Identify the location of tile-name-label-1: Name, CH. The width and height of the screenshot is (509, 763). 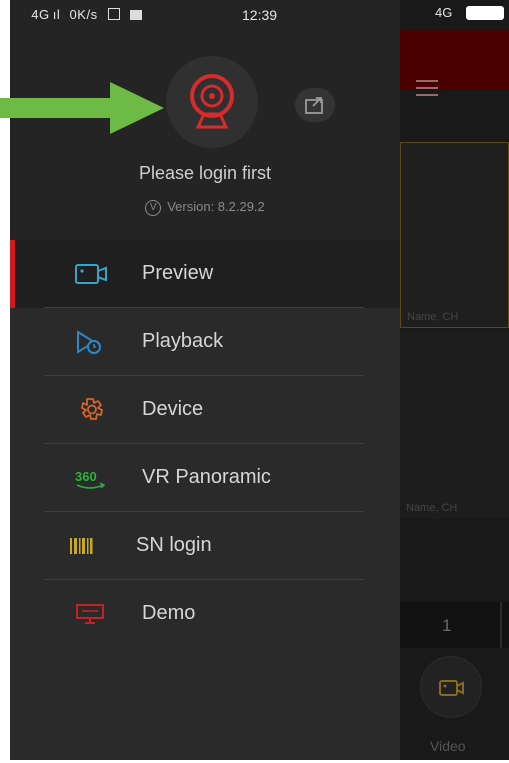
(433, 317).